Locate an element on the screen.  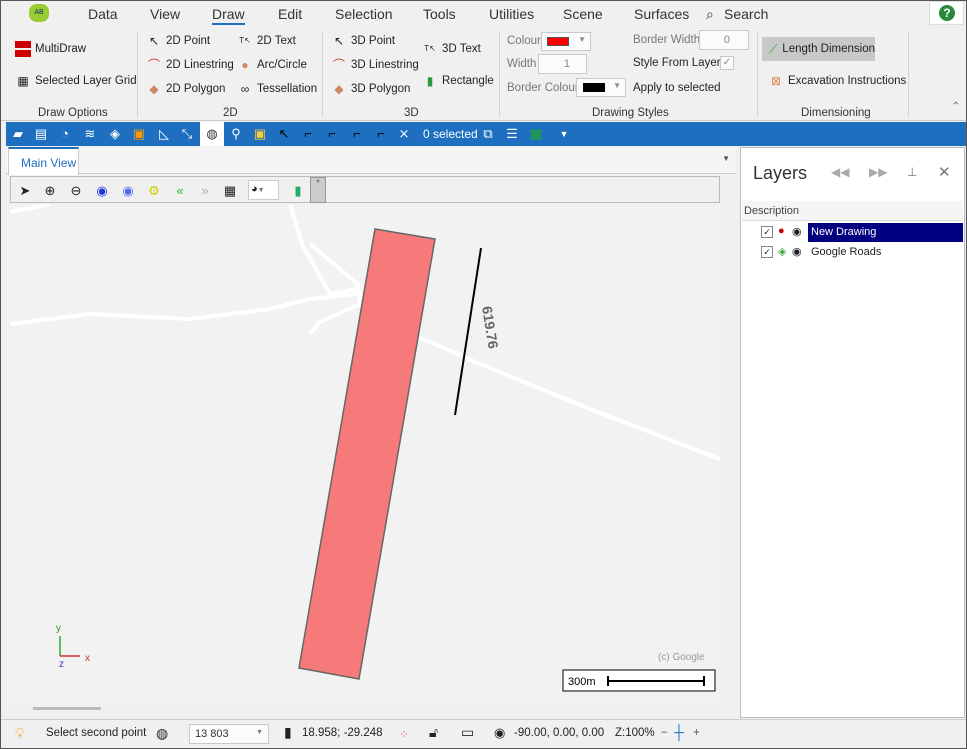
rectangle-button: ▮ Rectangle is located at coordinates (458, 81).